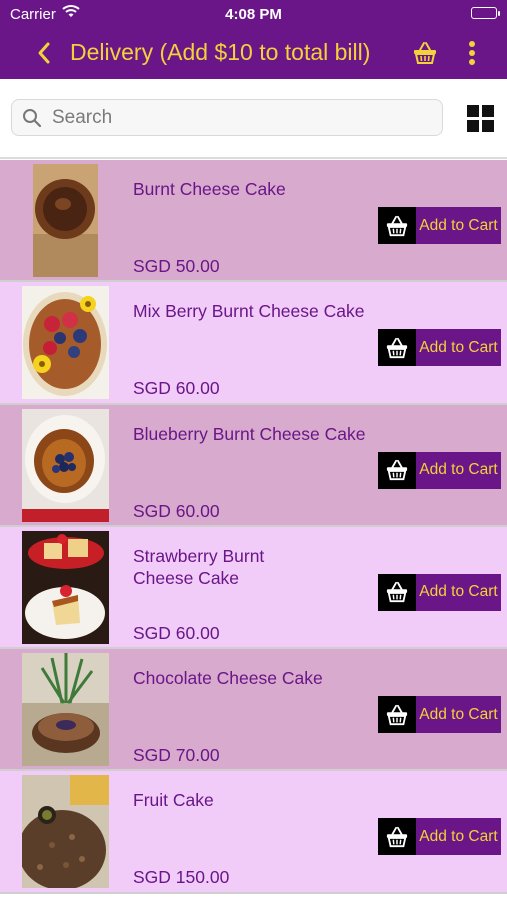 This screenshot has height=900, width=507. What do you see at coordinates (176, 266) in the screenshot?
I see `product-price: SGD 50.00` at bounding box center [176, 266].